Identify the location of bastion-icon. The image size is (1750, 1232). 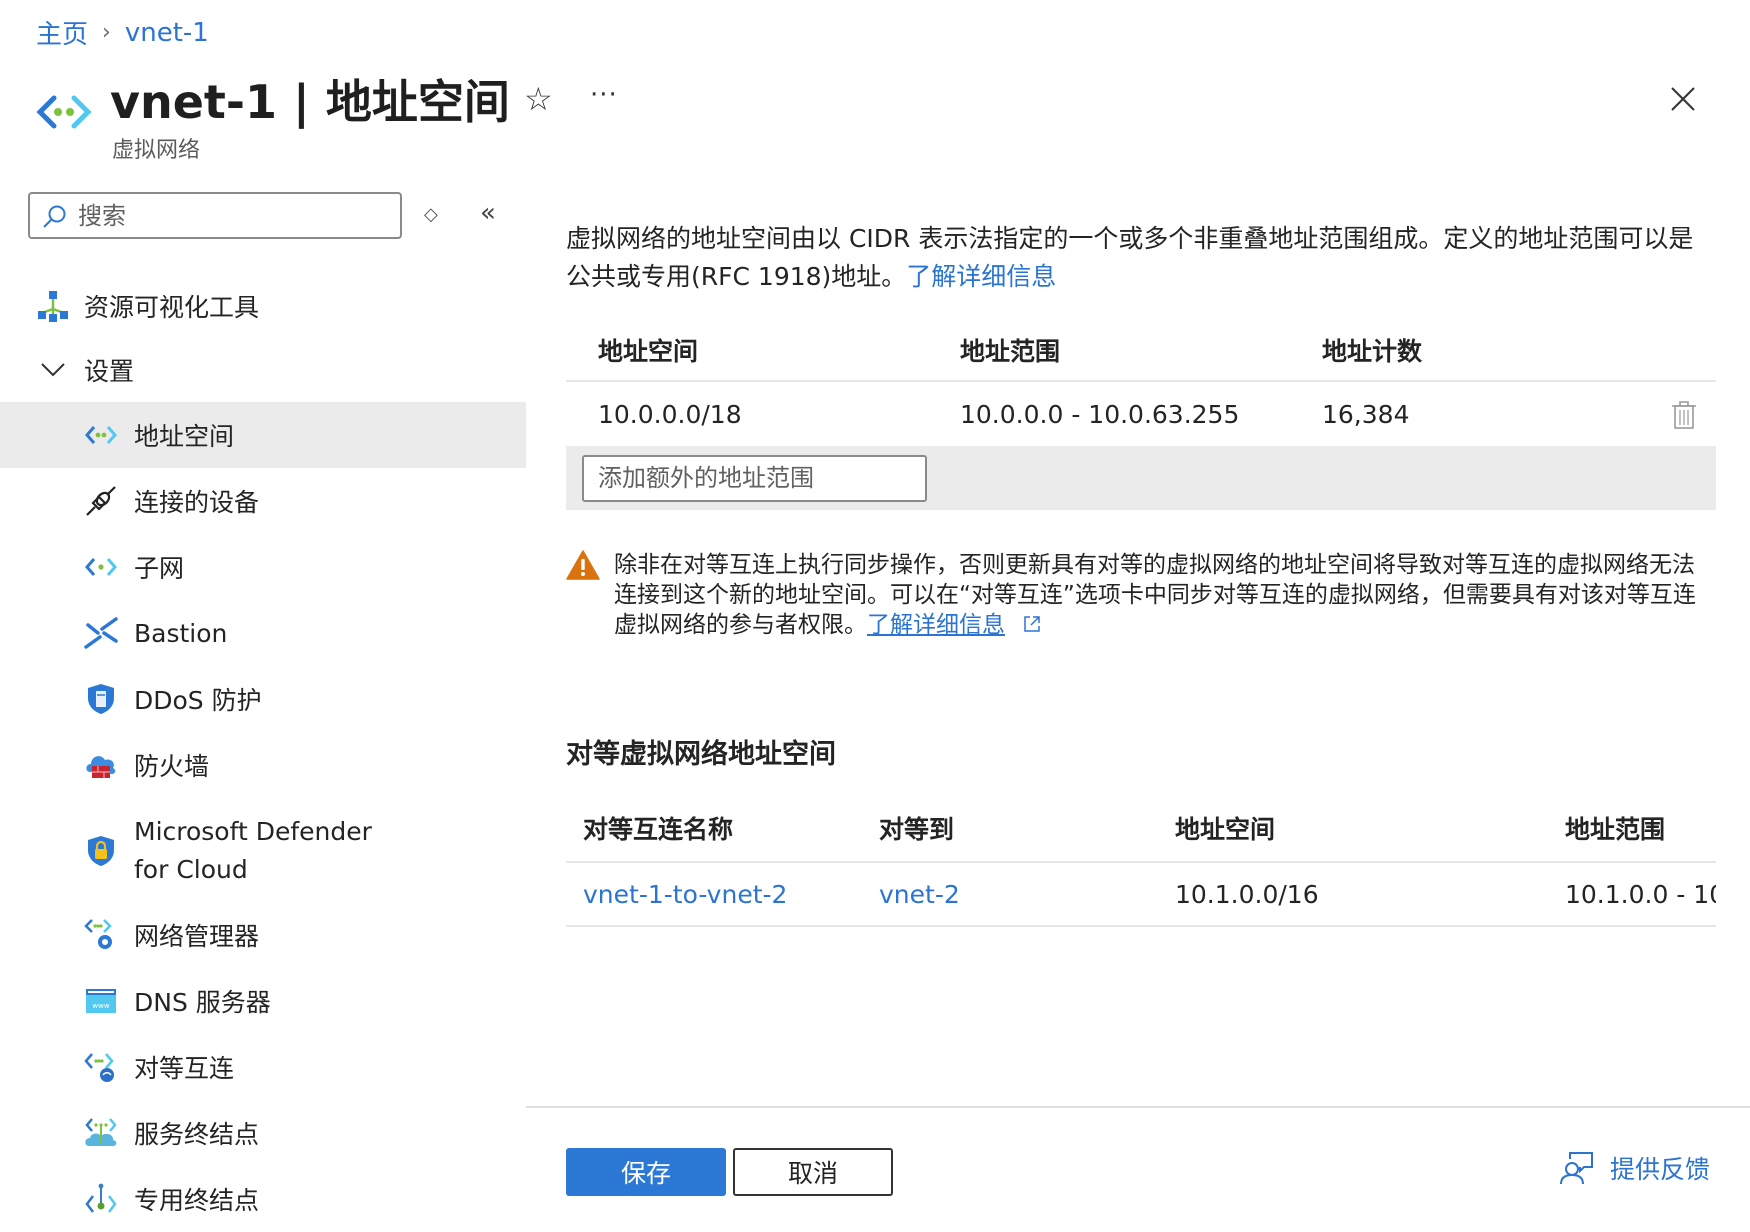
(101, 633).